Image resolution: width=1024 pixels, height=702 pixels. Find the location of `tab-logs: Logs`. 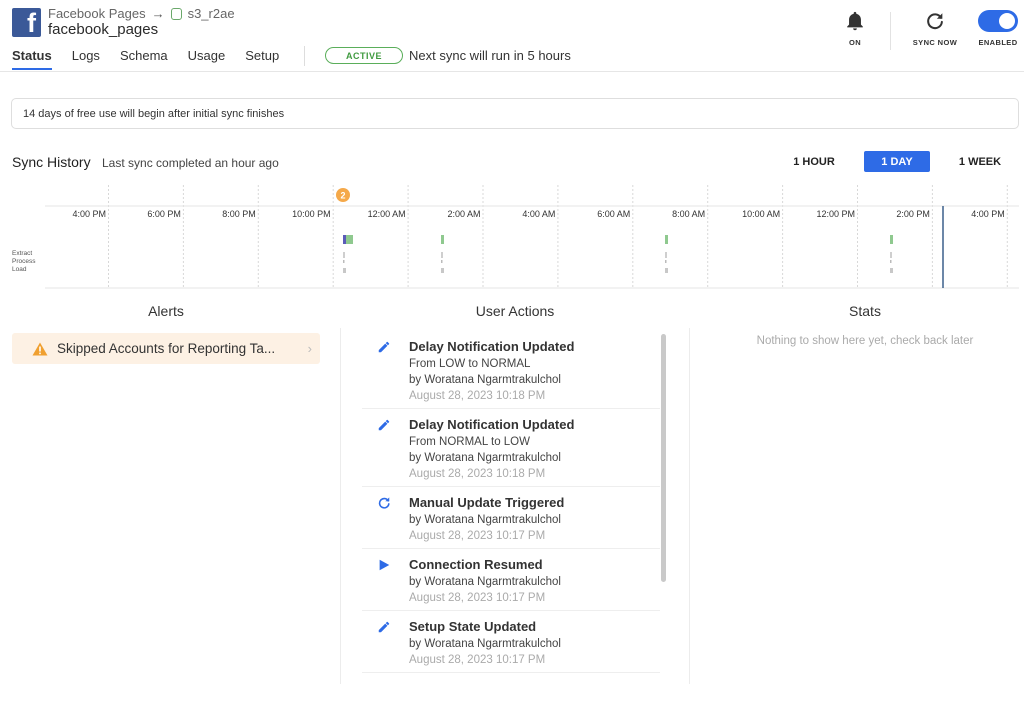

tab-logs: Logs is located at coordinates (86, 59).